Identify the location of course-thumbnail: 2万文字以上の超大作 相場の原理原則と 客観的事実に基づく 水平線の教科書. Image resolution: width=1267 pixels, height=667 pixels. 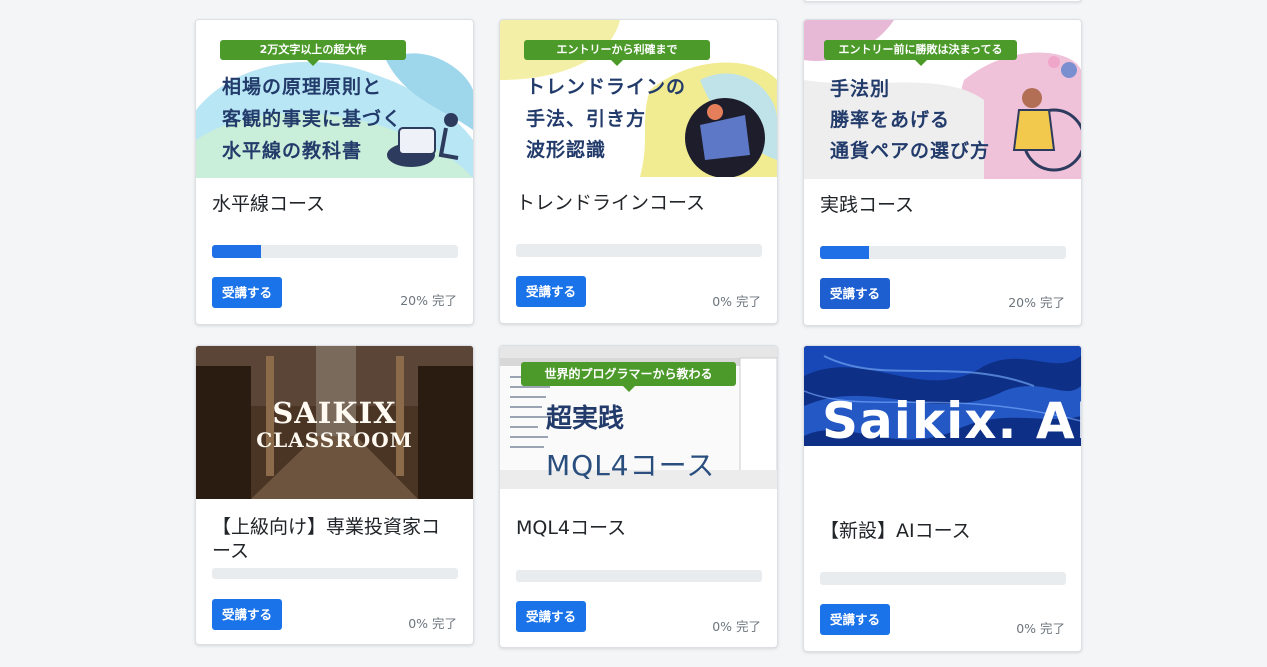
(334, 99).